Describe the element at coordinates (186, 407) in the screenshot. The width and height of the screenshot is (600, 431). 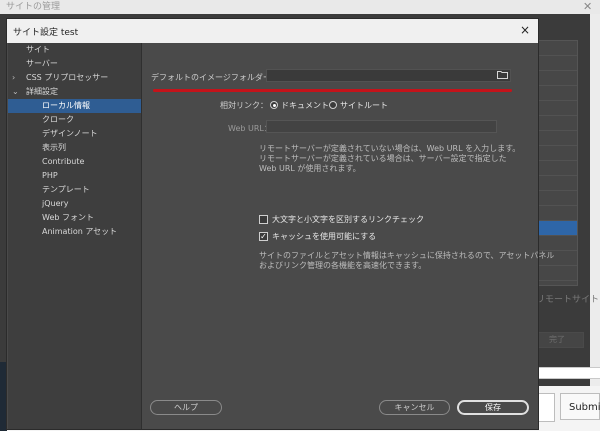
I see `help-button: ヘルプ` at that location.